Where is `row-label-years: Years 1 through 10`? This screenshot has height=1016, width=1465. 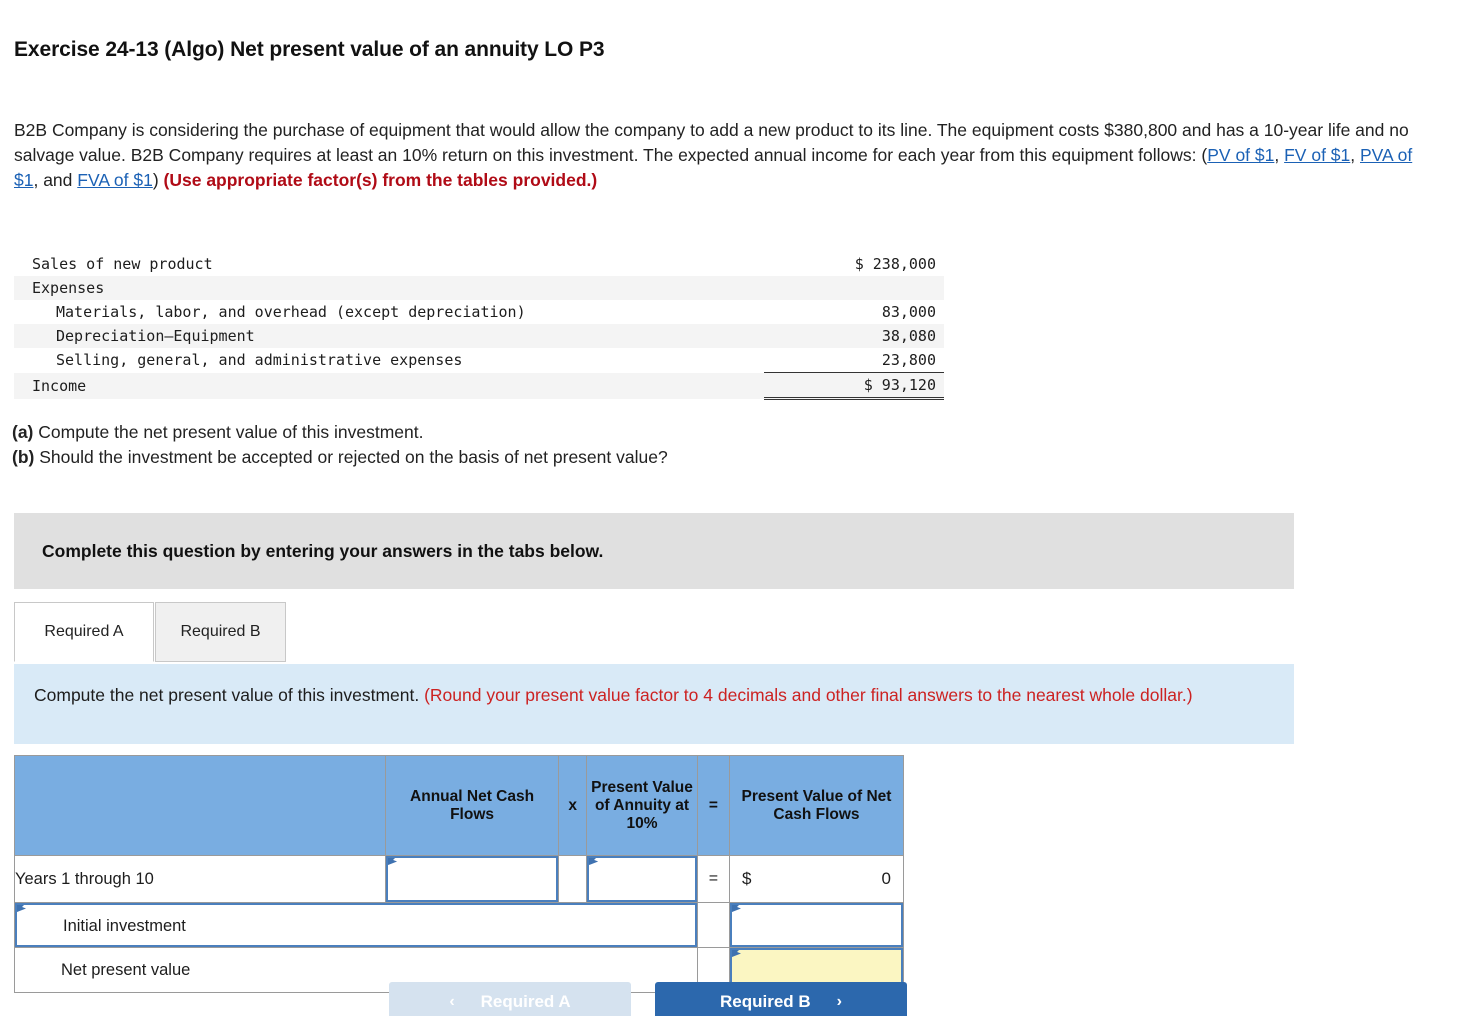 row-label-years: Years 1 through 10 is located at coordinates (200, 879).